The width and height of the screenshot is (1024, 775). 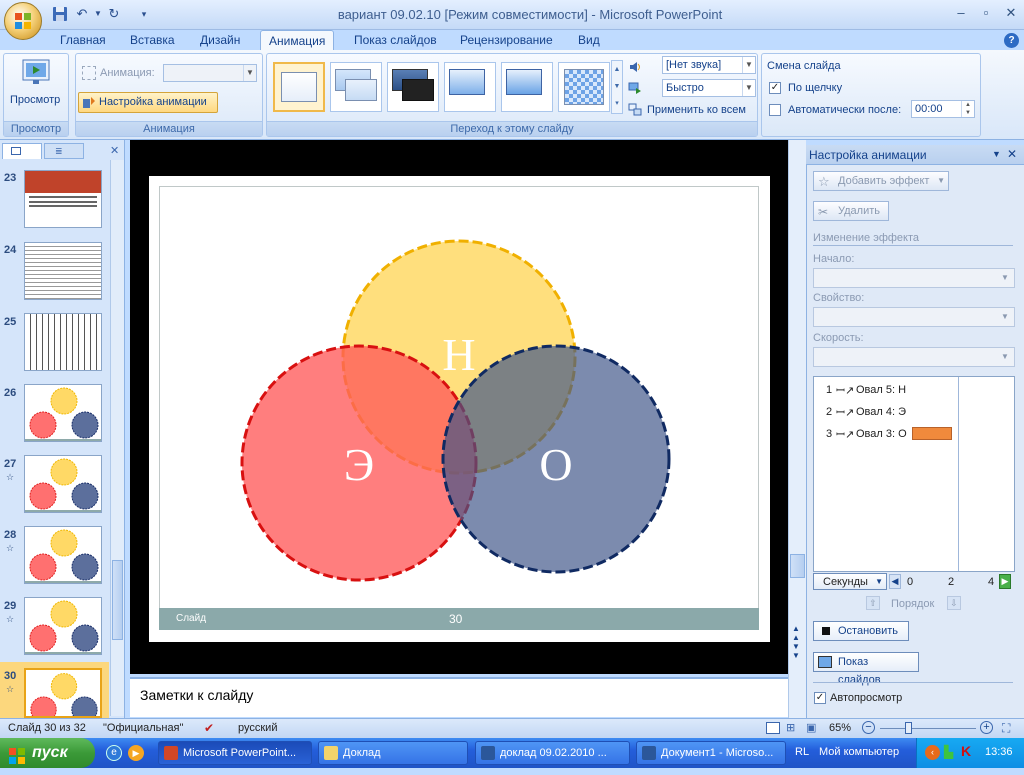 What do you see at coordinates (868, 727) in the screenshot?
I see `zoom-out-icon: −` at bounding box center [868, 727].